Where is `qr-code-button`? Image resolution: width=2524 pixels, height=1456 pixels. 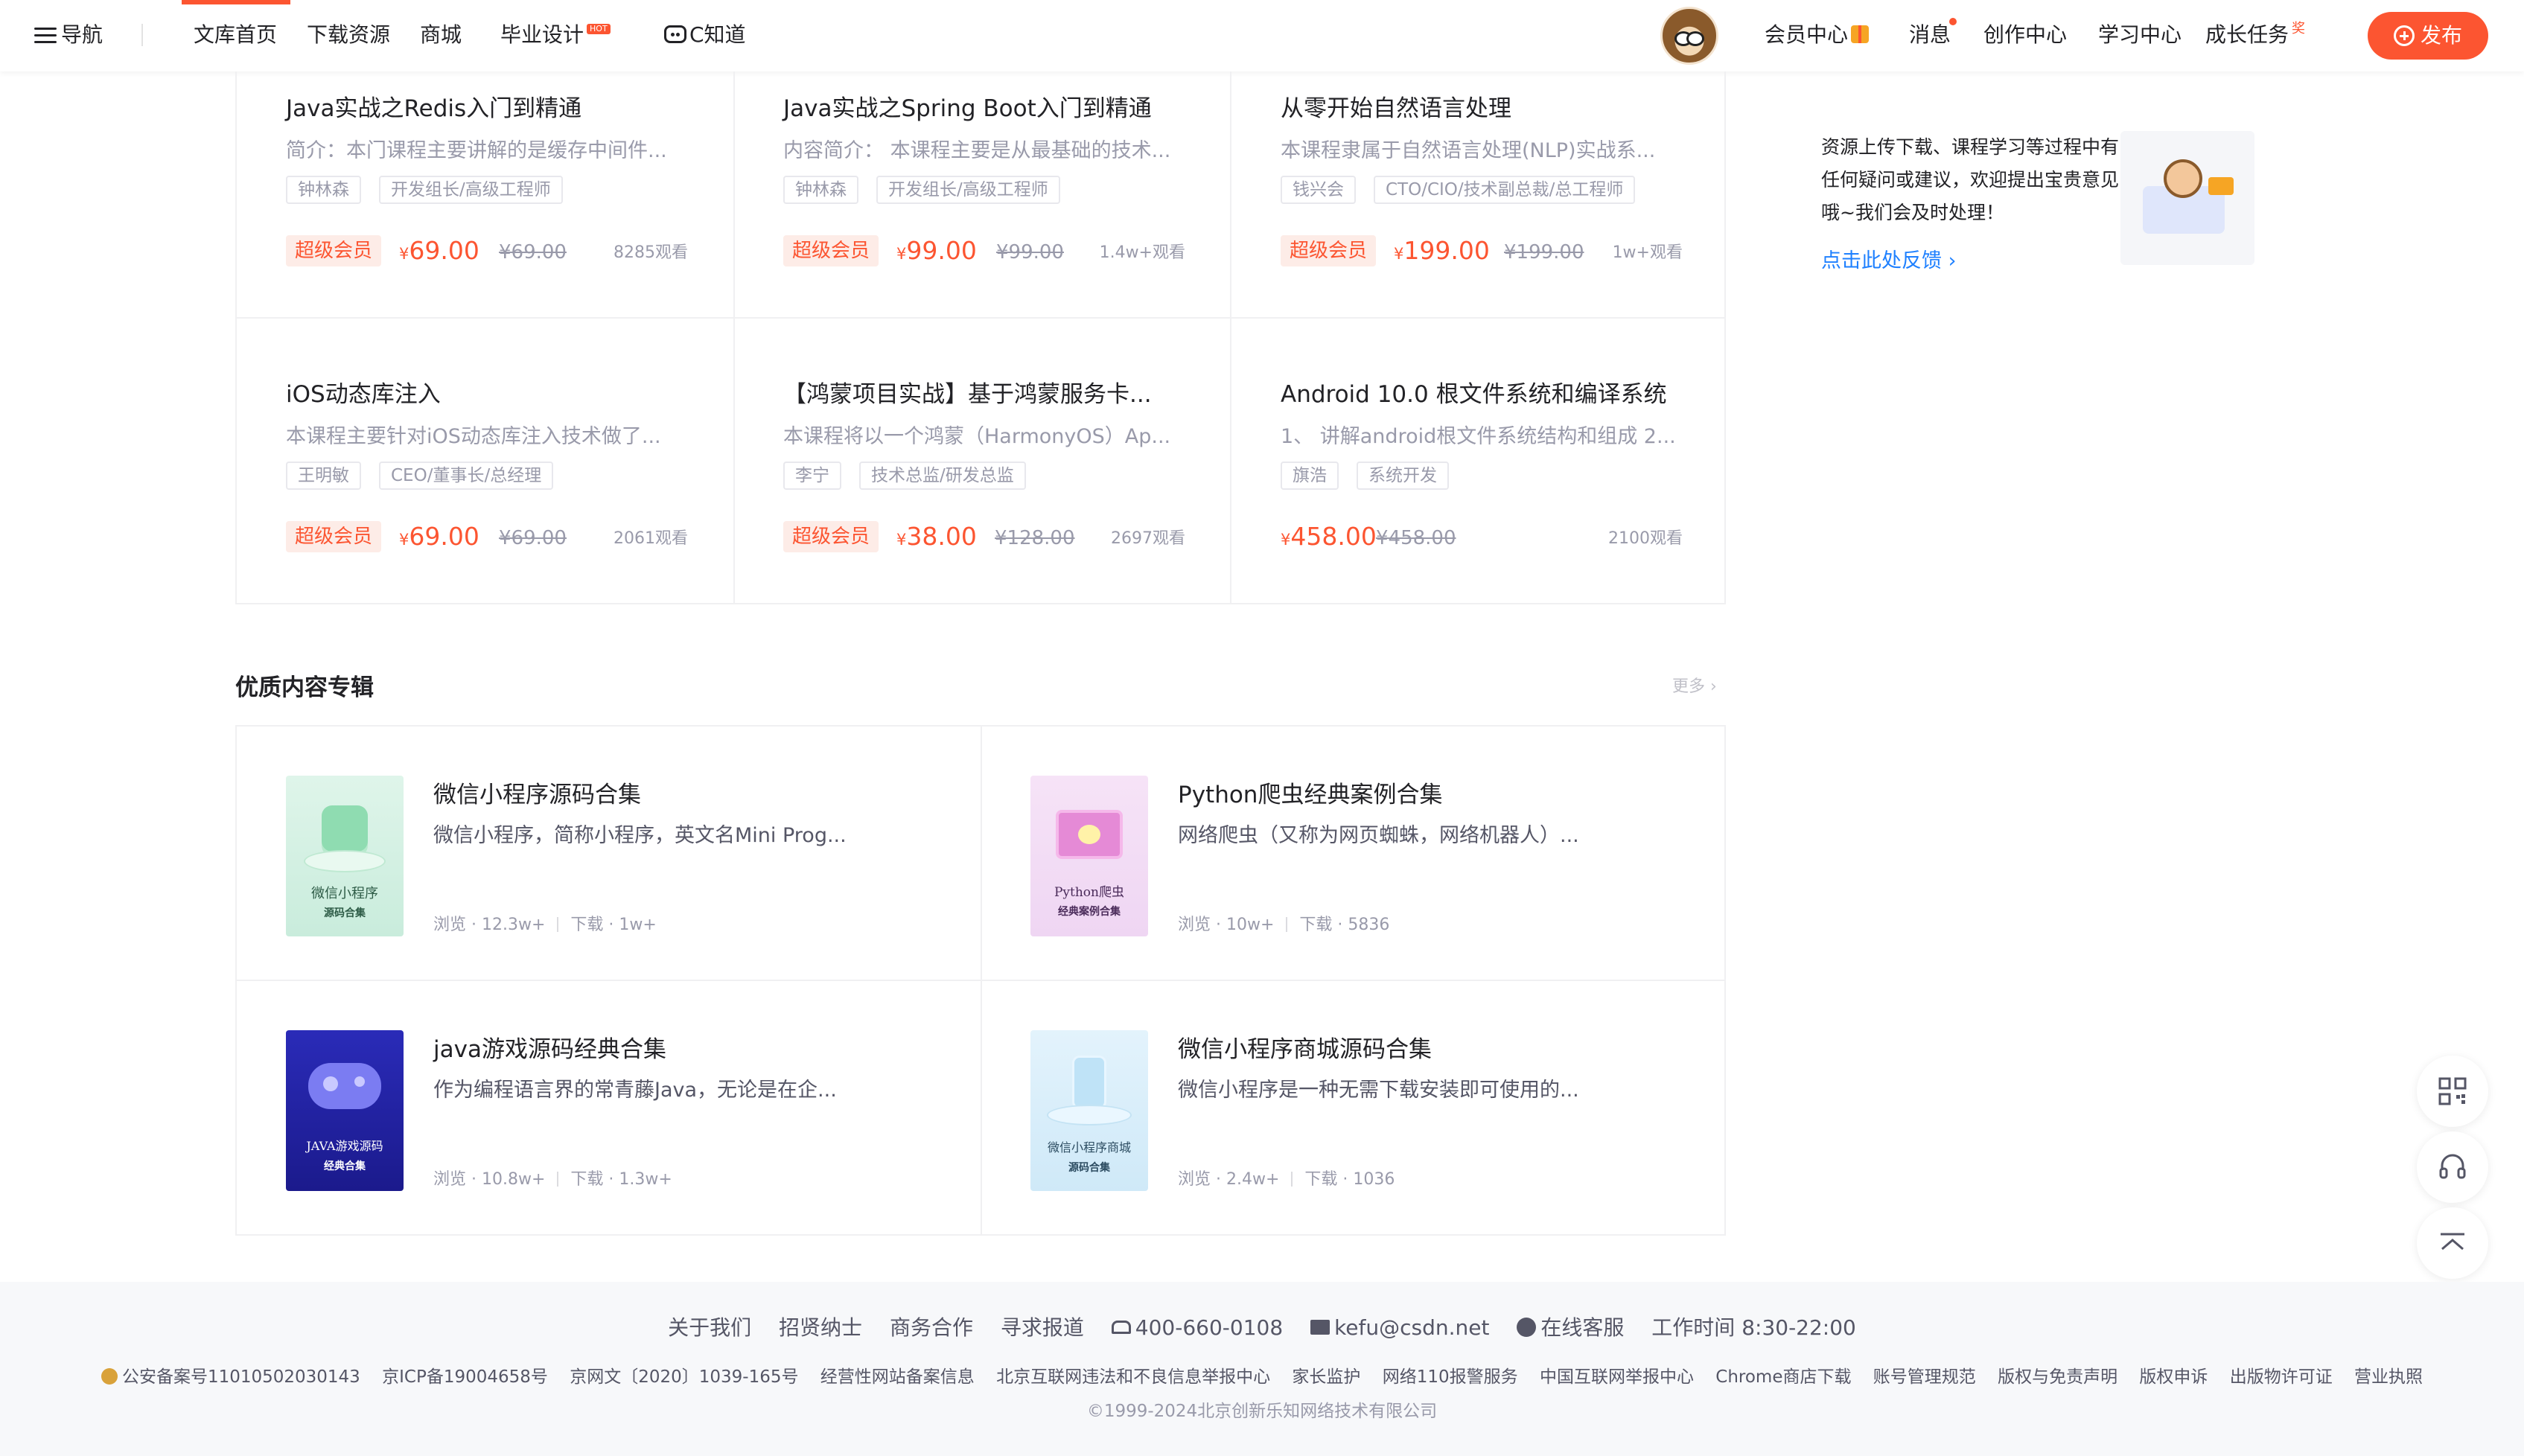
qr-code-button is located at coordinates (2452, 1091).